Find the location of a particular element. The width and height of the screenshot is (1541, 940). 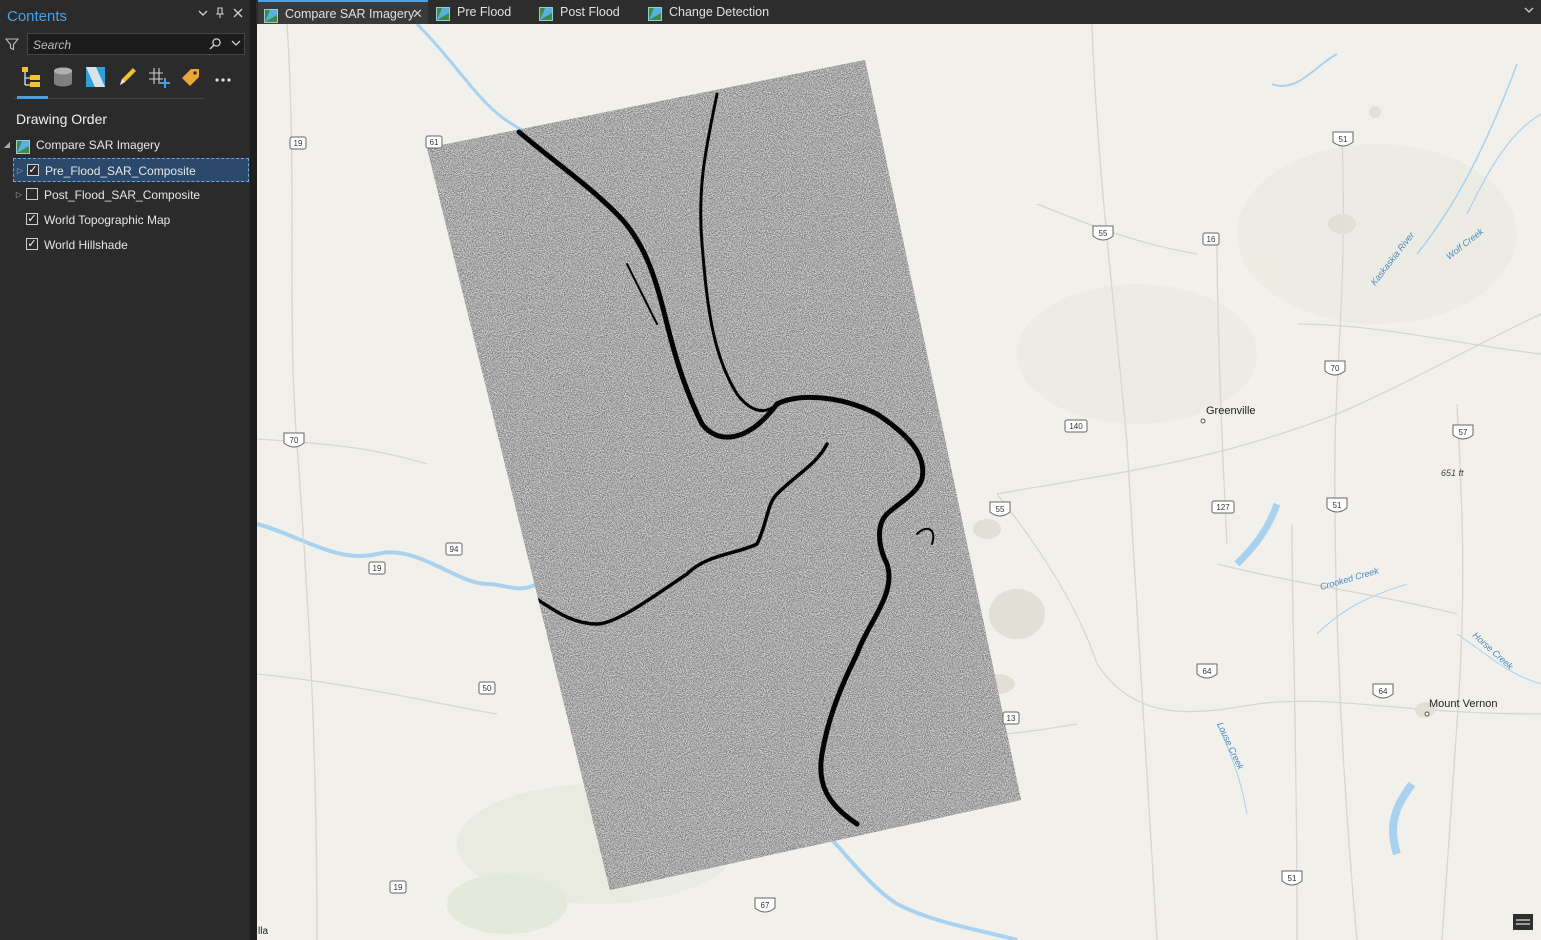

svg-text: 16 is located at coordinates (1211, 239).